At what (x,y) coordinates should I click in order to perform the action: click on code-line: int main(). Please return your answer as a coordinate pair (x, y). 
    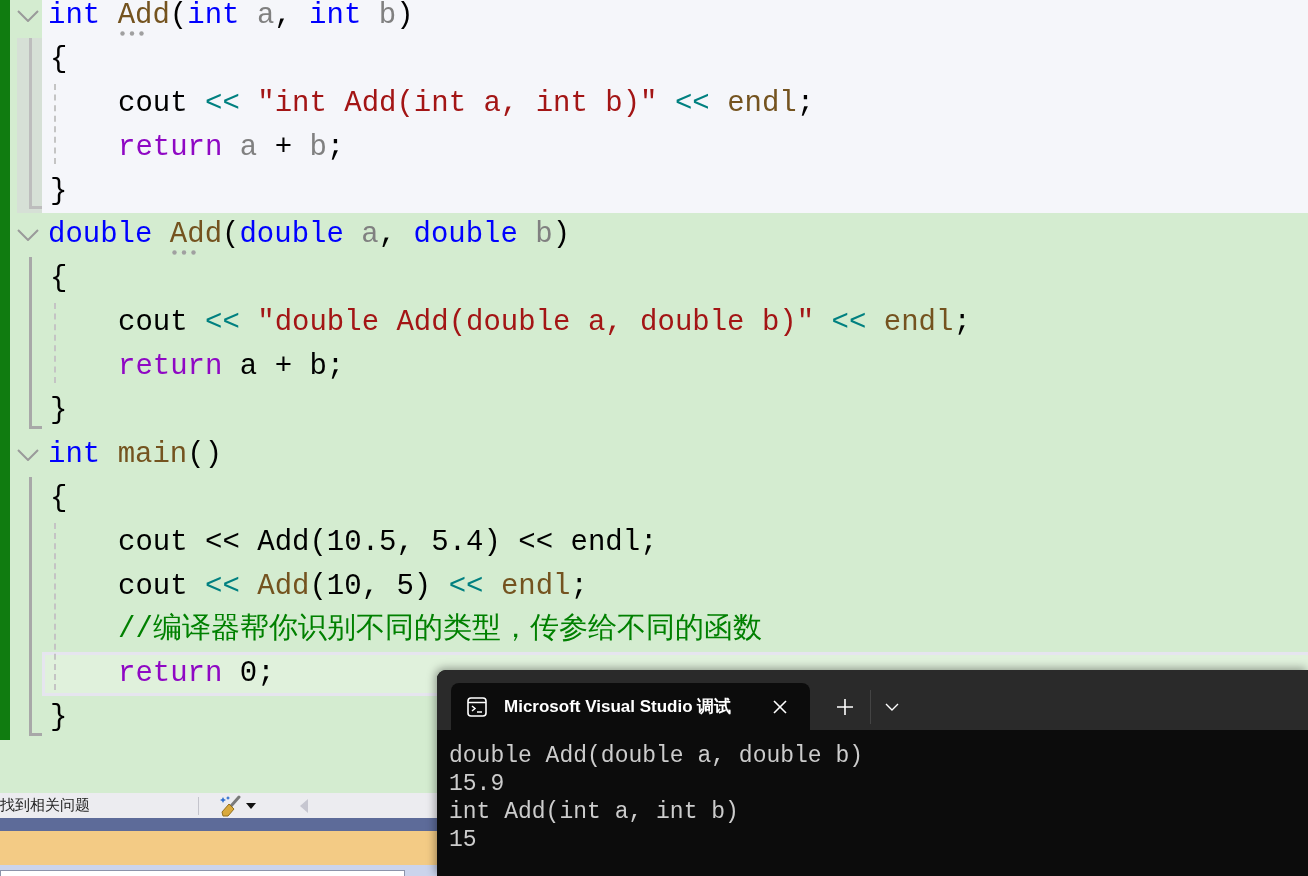
    Looking at the image, I should click on (135, 454).